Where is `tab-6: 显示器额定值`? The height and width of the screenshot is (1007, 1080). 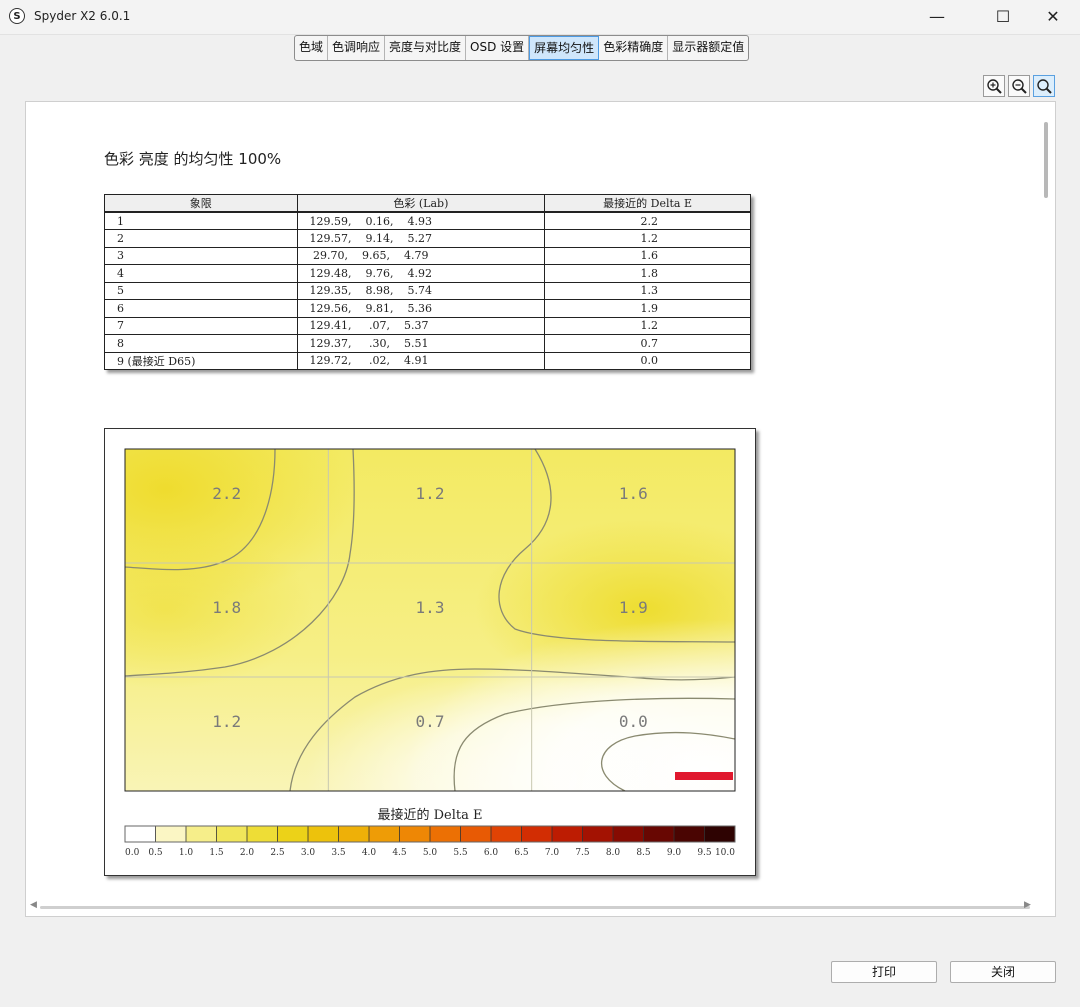
tab-6: 显示器额定值 is located at coordinates (708, 48).